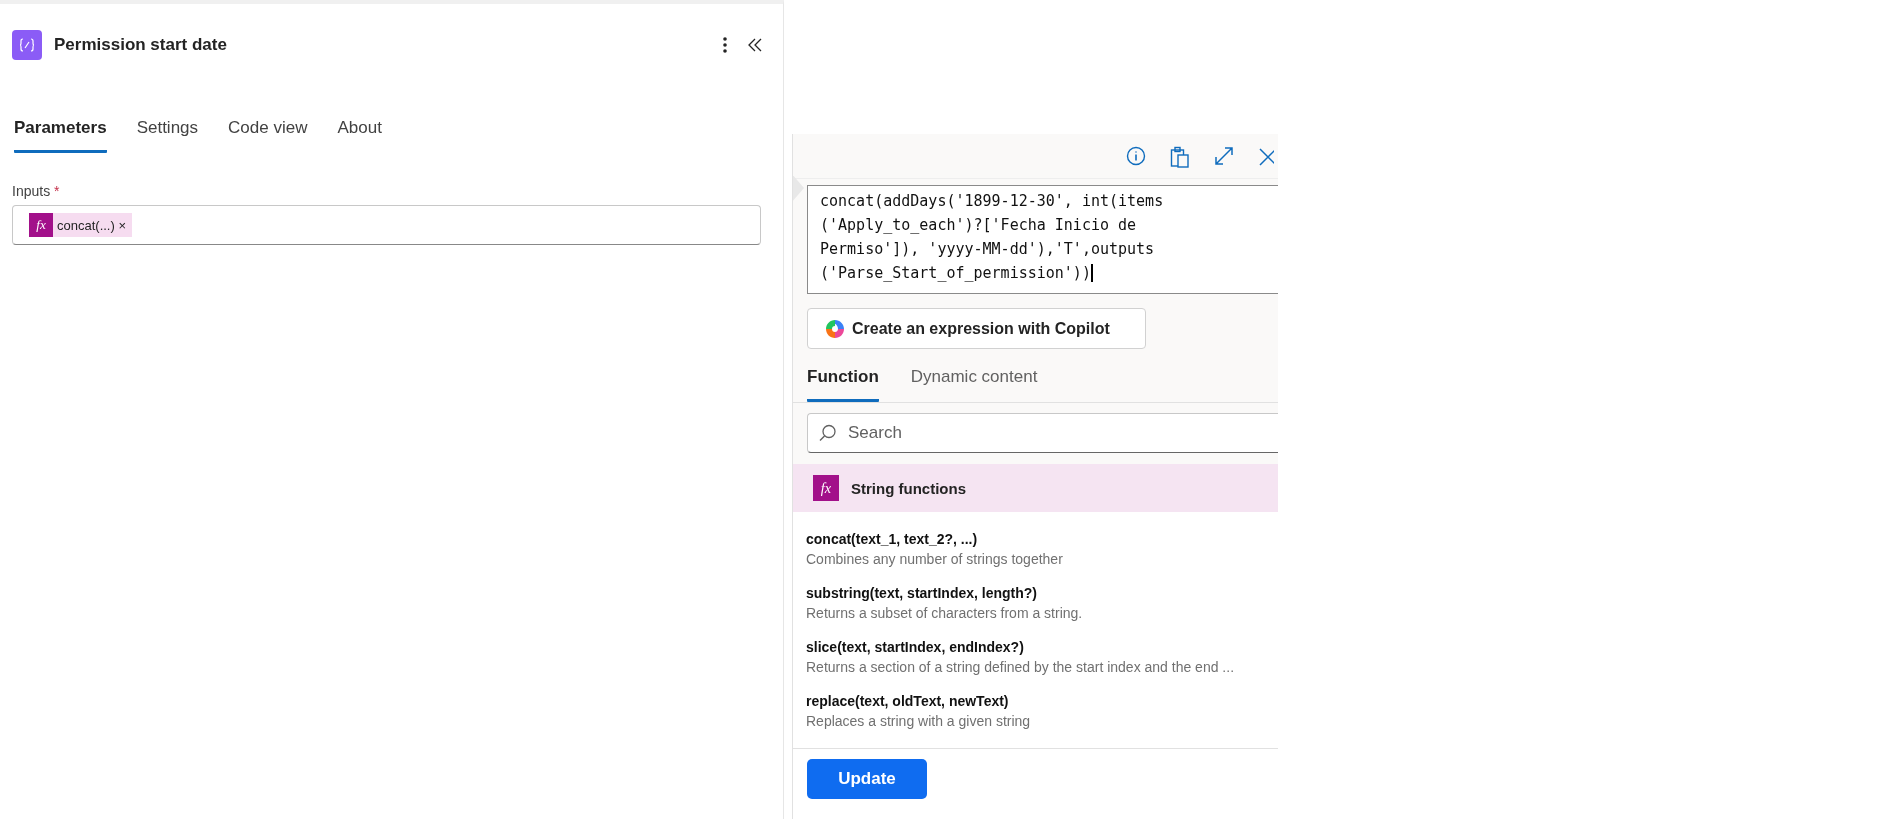 This screenshot has height=819, width=1904. I want to click on function-description: Combines any number of strings together, so click(935, 559).